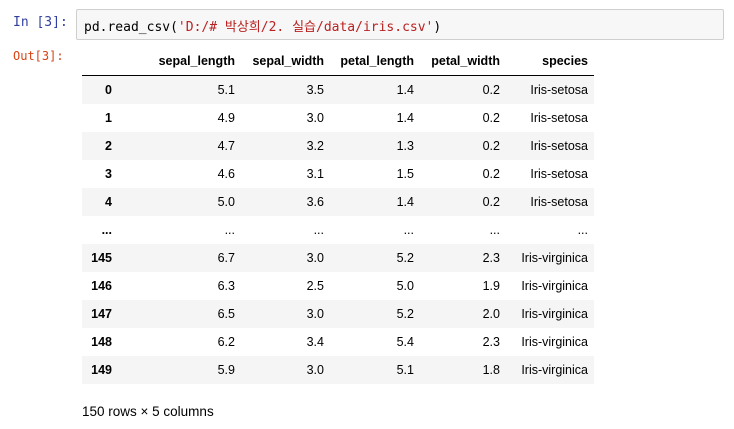  Describe the element at coordinates (338, 314) in the screenshot. I see `table-row: 147 6.5 3.0 5.2 2.0 Iris-virginica` at that location.